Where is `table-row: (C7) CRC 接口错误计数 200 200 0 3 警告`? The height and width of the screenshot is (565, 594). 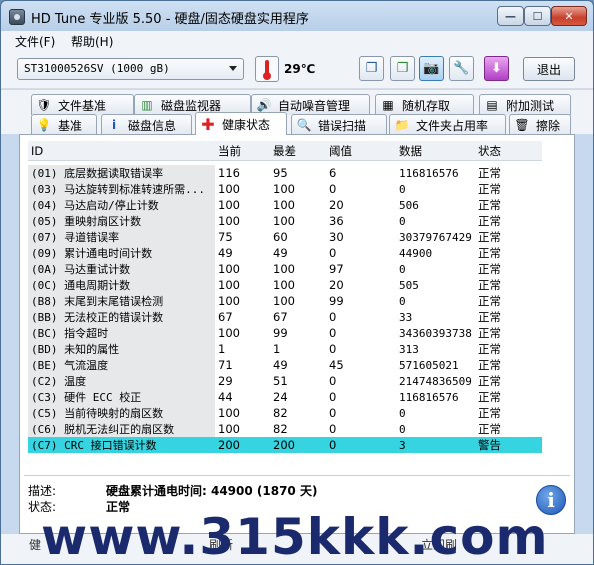
table-row: (C7) CRC 接口错误计数 200 200 0 3 警告 is located at coordinates (285, 445).